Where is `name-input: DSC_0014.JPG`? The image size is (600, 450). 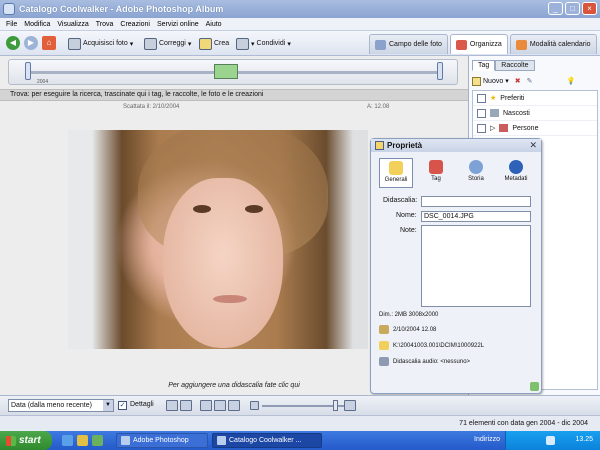
name-input: DSC_0014.JPG is located at coordinates (476, 216).